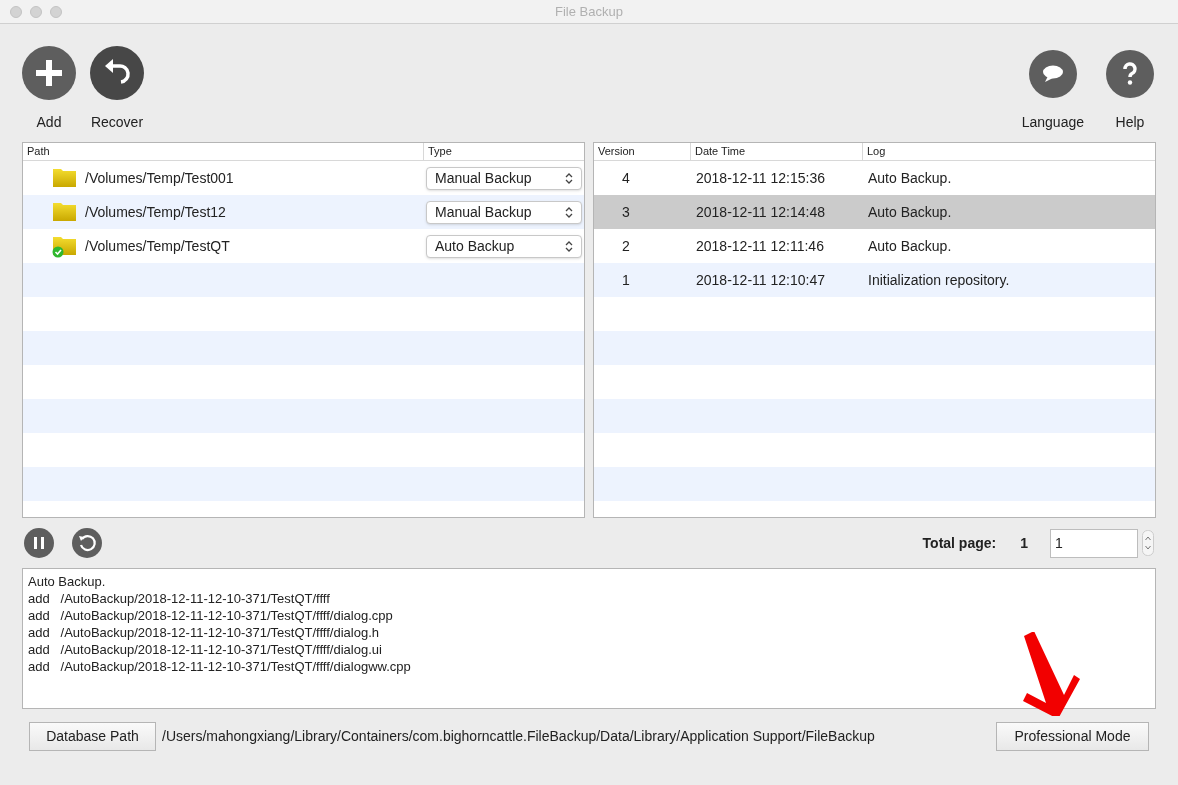 This screenshot has width=1178, height=785. Describe the element at coordinates (760, 280) in the screenshot. I see `date-time-cell-text: 2018-12-11 12:10:47` at that location.